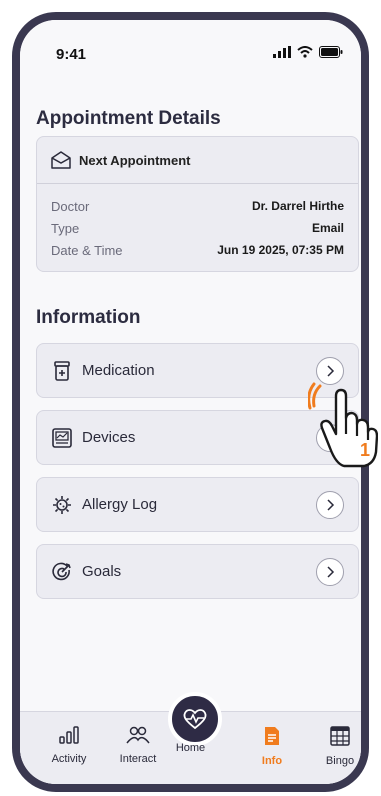 The image size is (381, 796). I want to click on appointment-card-header: Next Appointment, so click(120, 160).